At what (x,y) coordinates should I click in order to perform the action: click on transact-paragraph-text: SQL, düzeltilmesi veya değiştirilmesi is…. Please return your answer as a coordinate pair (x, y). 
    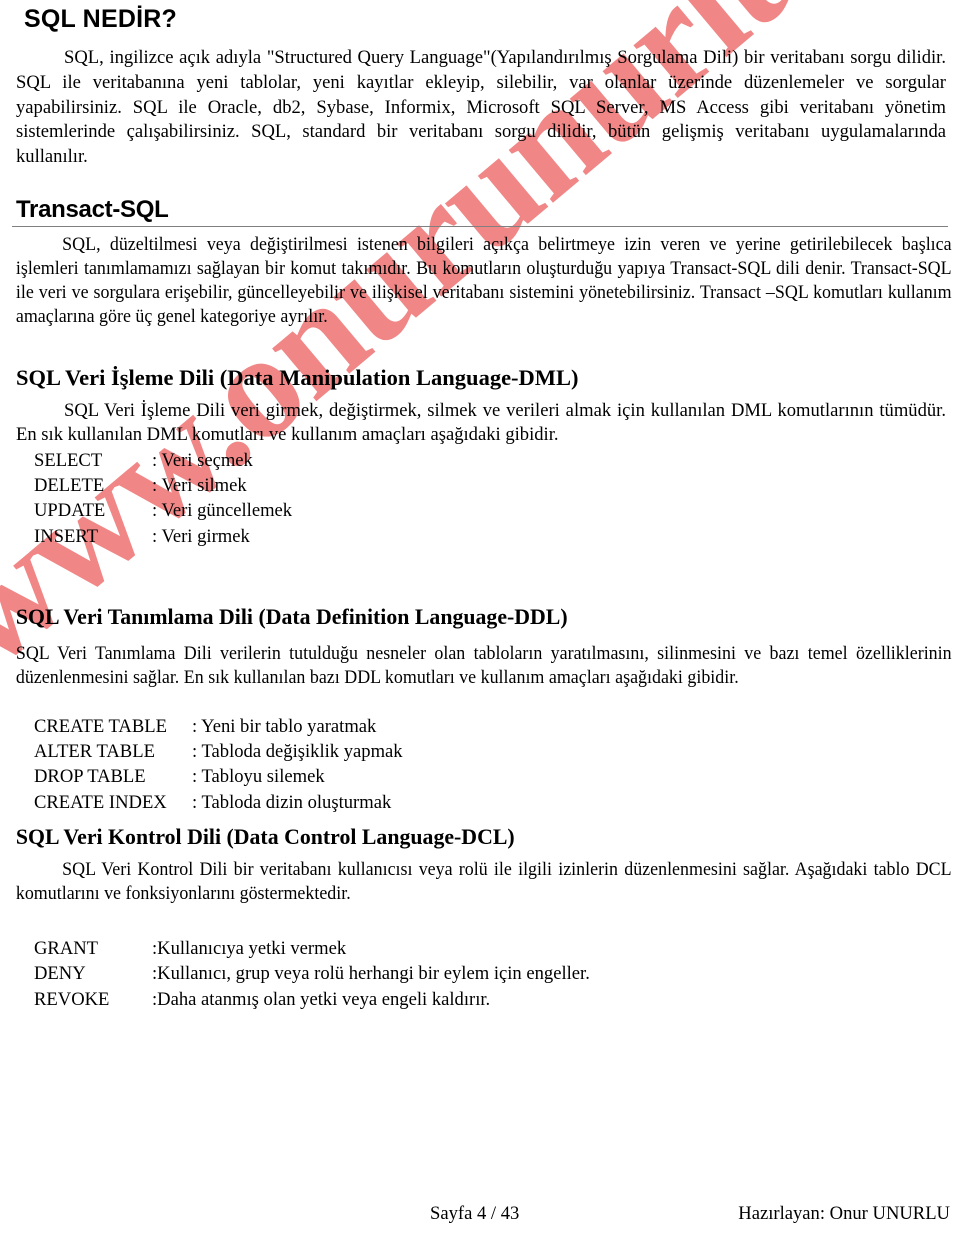
    Looking at the image, I should click on (483, 280).